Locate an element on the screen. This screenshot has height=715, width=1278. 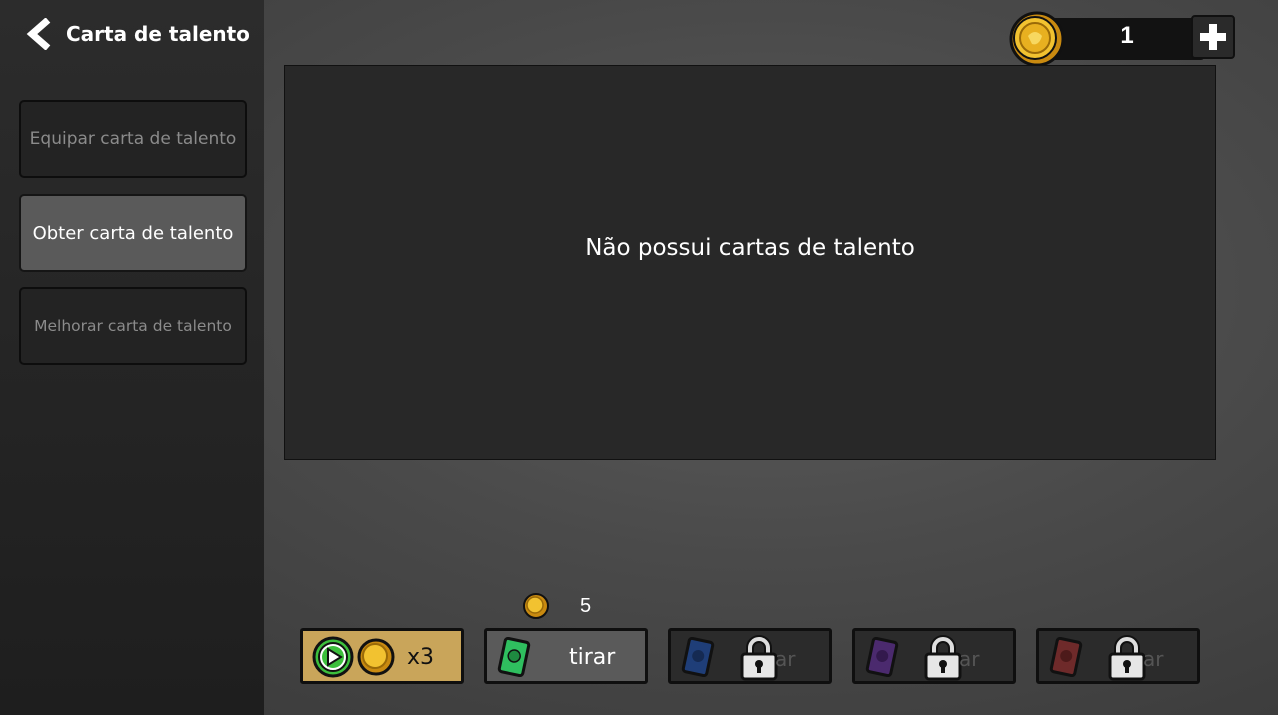
green-card-icon is located at coordinates (514, 657).